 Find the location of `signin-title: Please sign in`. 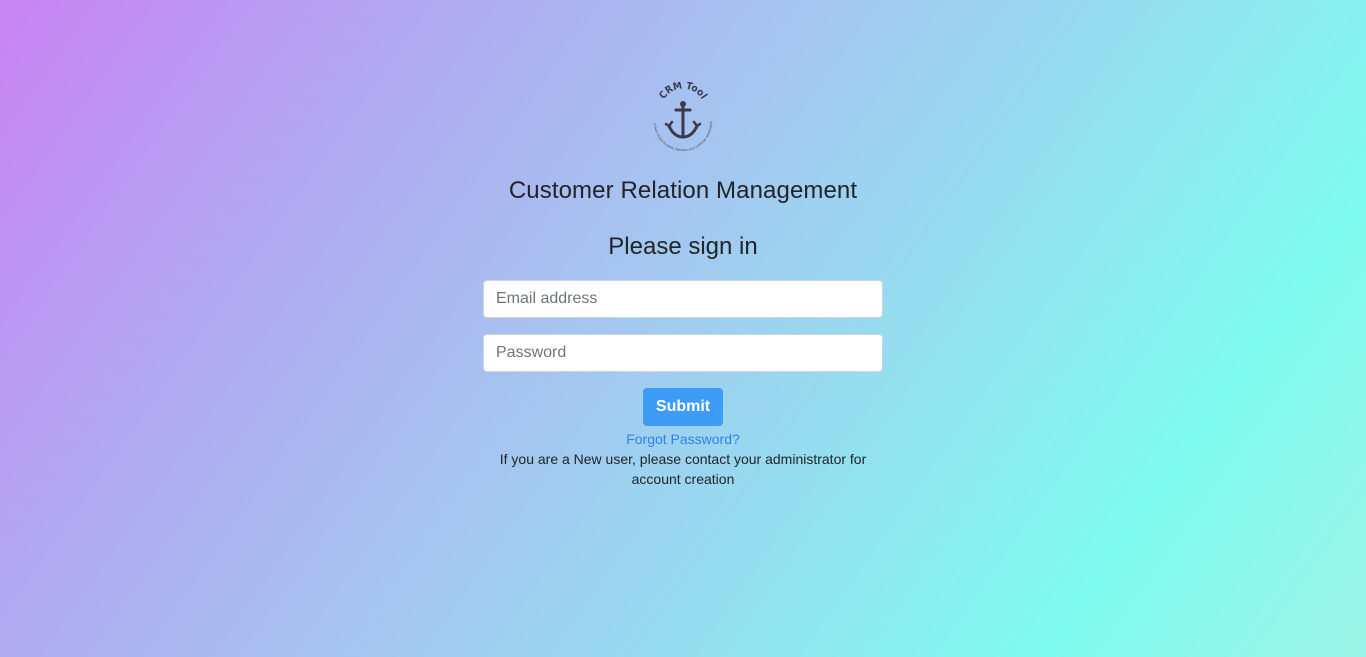

signin-title: Please sign in is located at coordinates (683, 246).